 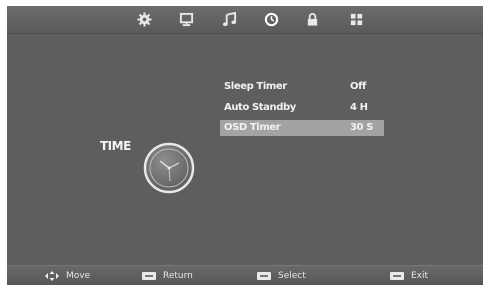 I want to click on menu-item-label: OSD Timer, so click(x=252, y=127).